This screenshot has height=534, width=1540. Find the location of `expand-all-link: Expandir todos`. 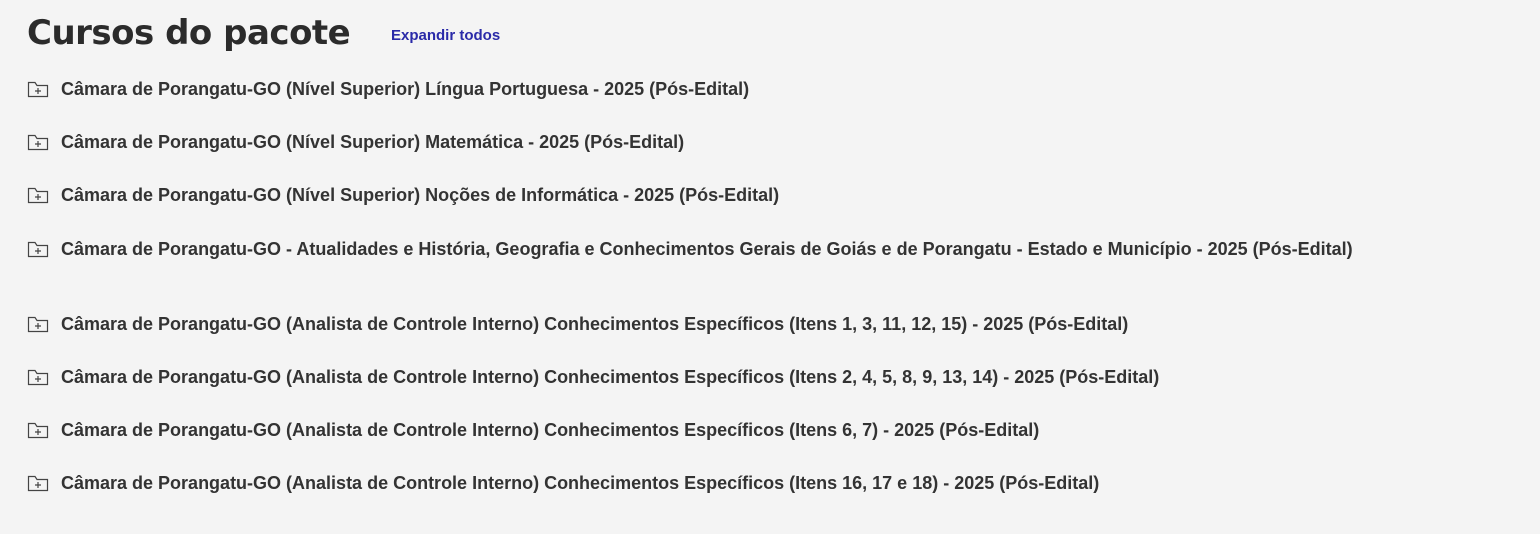

expand-all-link: Expandir todos is located at coordinates (445, 35).